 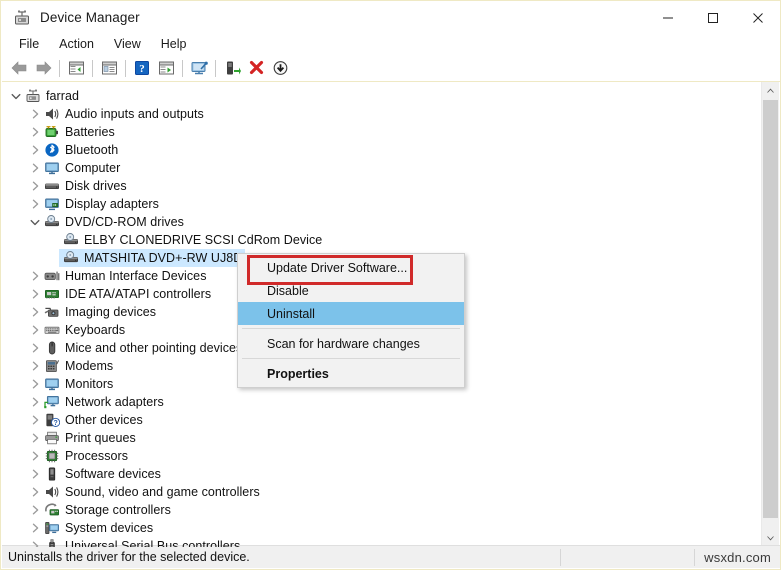 What do you see at coordinates (379, 474) in the screenshot?
I see `tree-item-software-devices: Software devices` at bounding box center [379, 474].